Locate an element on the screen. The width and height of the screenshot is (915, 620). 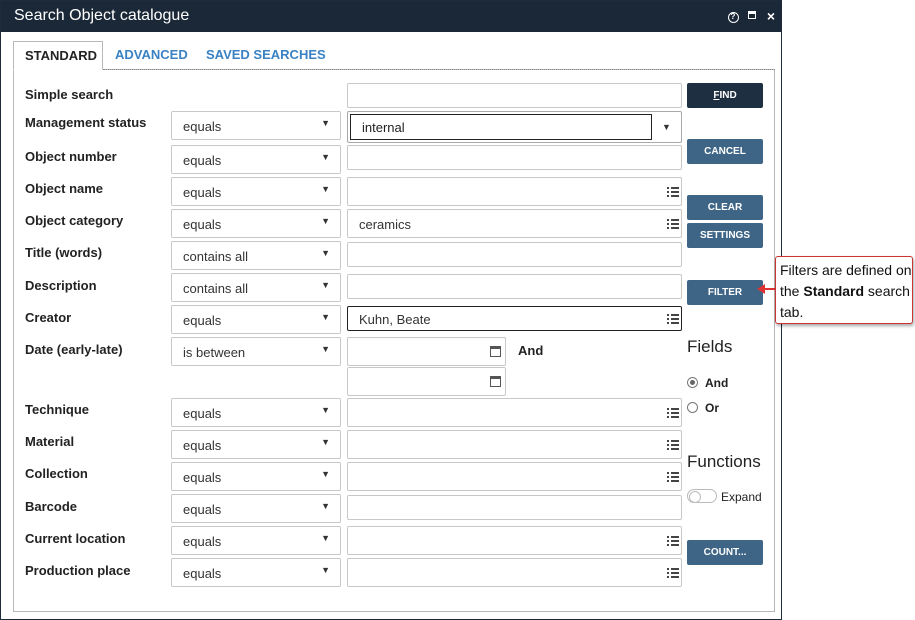
creator-label: Creator is located at coordinates (48, 317).